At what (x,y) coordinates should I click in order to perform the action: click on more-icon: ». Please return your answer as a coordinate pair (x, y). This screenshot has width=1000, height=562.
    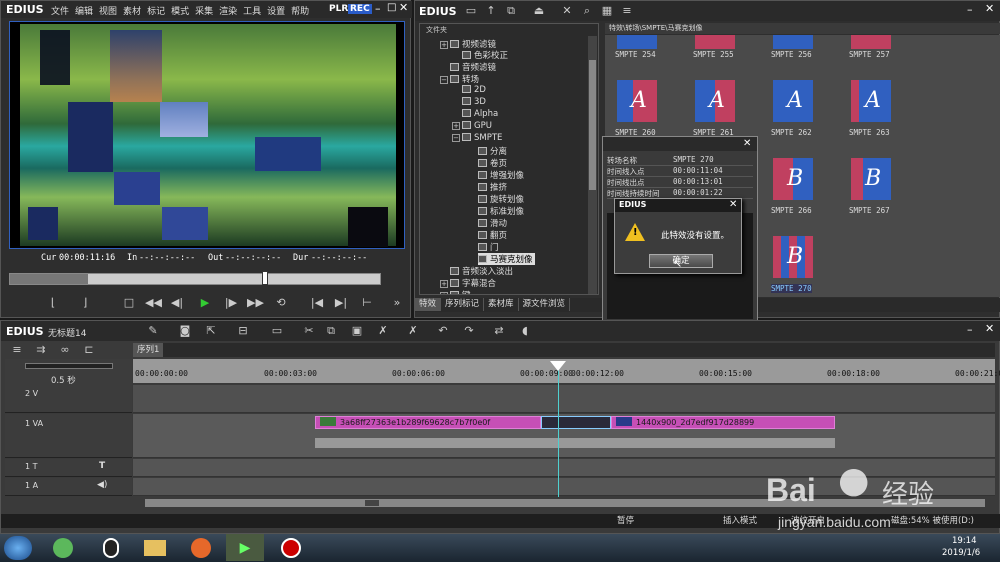
    Looking at the image, I should click on (397, 303).